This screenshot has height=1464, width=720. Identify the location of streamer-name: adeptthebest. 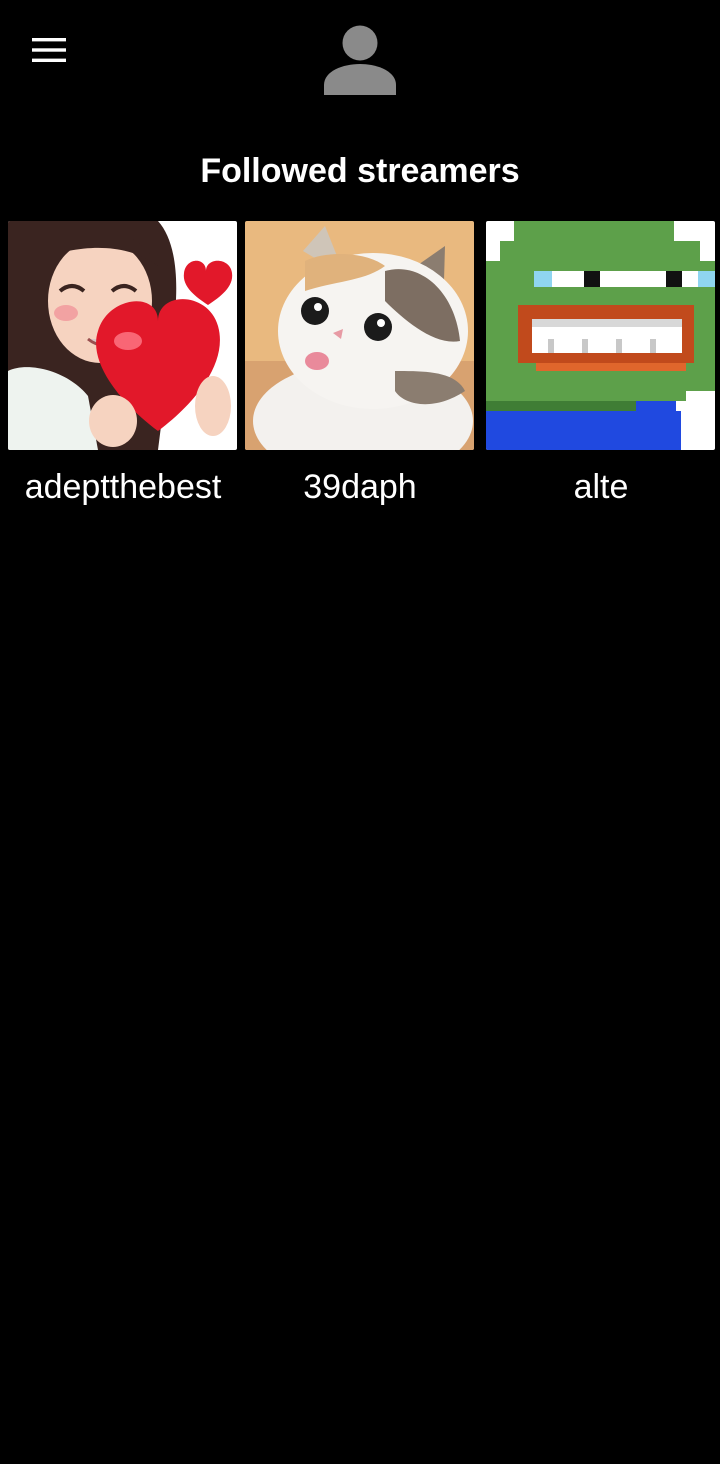
(123, 487).